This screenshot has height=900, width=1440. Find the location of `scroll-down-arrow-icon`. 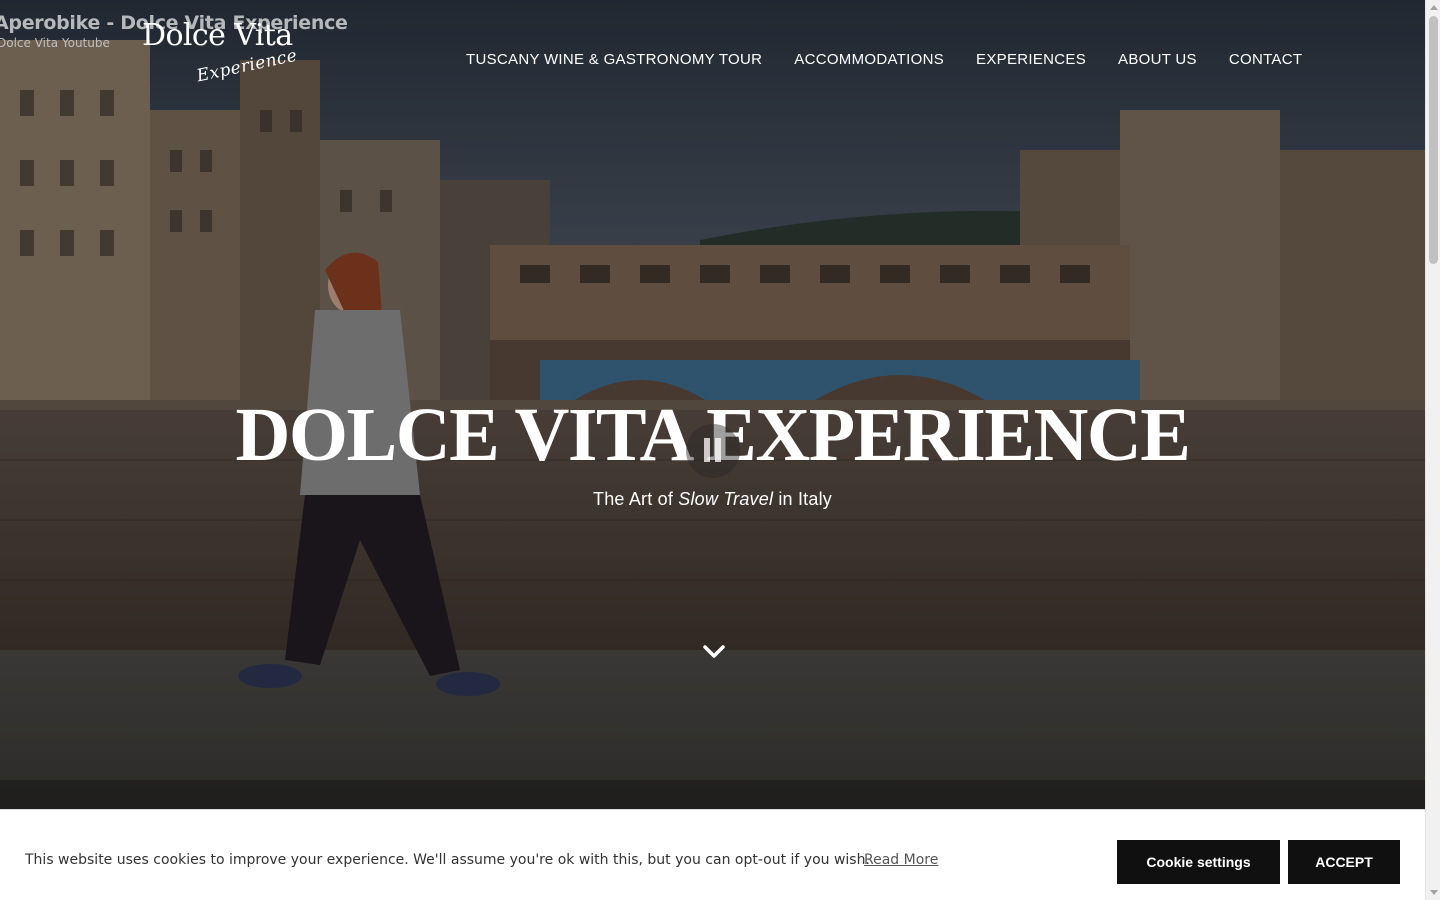

scroll-down-arrow-icon is located at coordinates (1434, 892).